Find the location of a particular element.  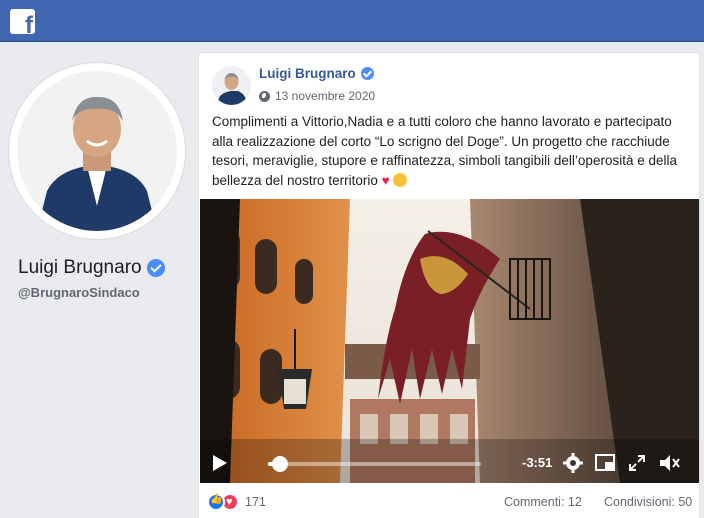

globe-icon is located at coordinates (264, 96).